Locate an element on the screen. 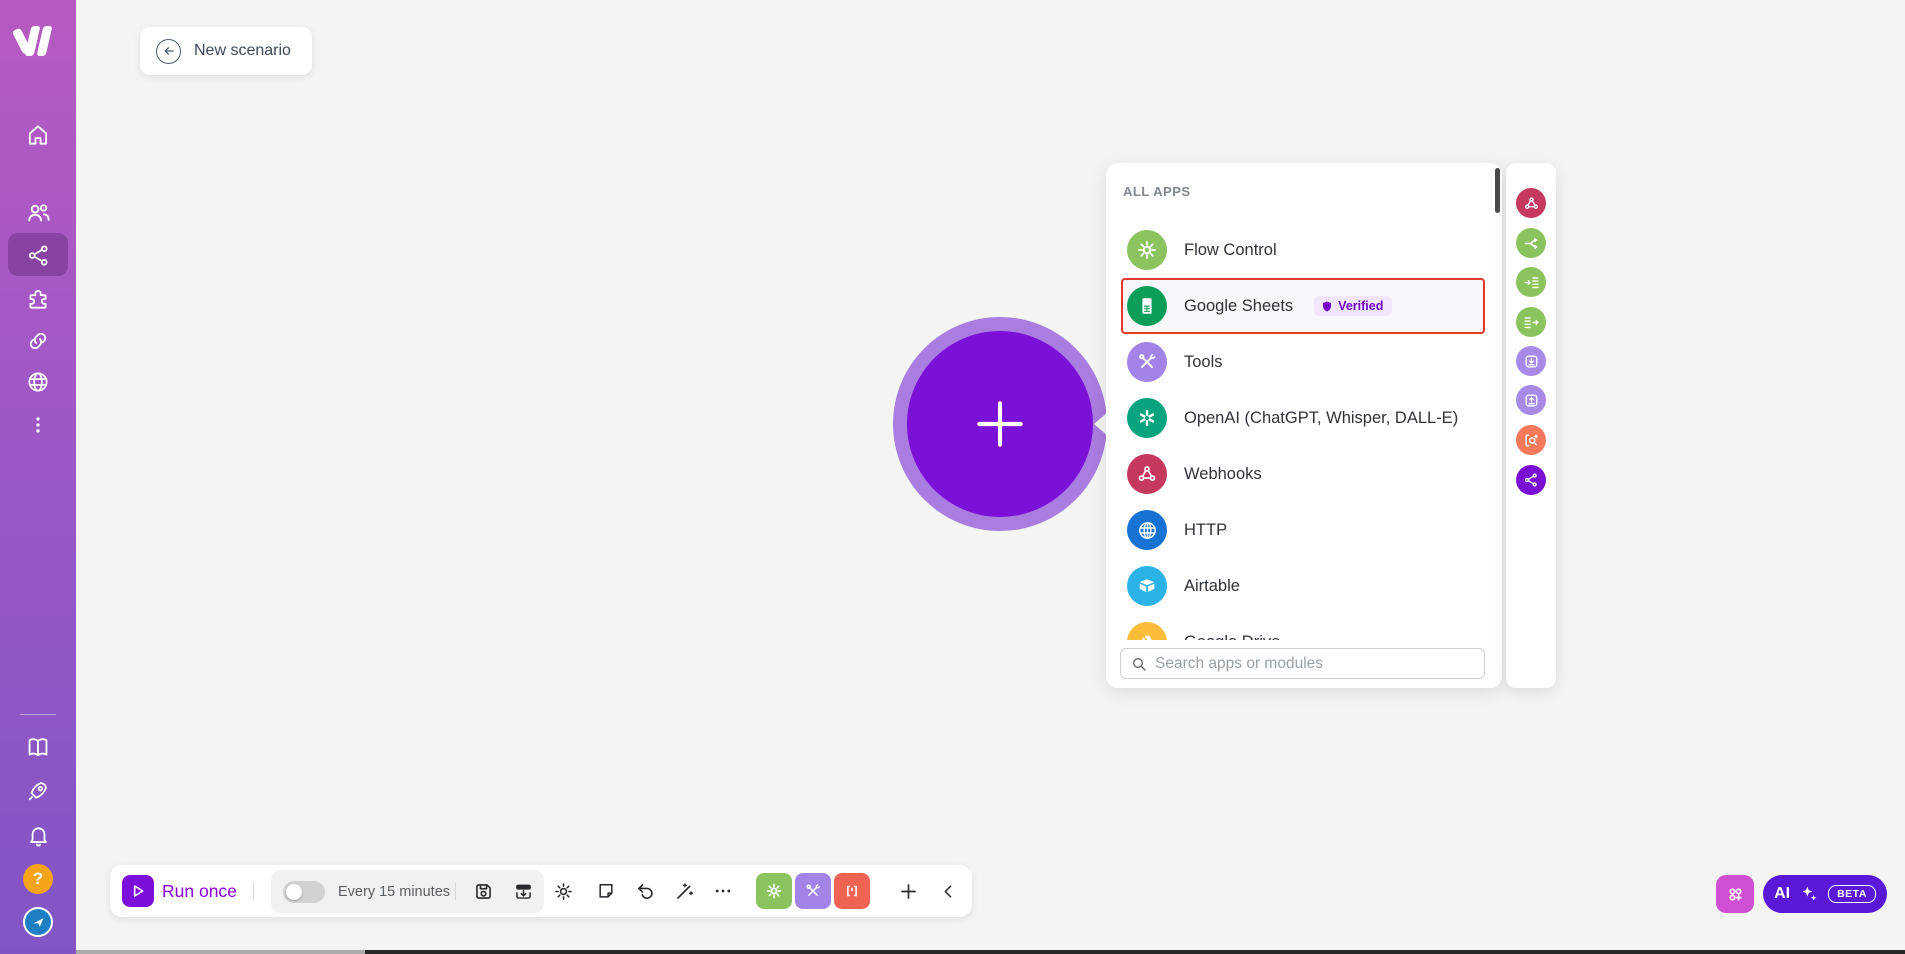 The height and width of the screenshot is (954, 1905). app-label: Tools is located at coordinates (1203, 361).